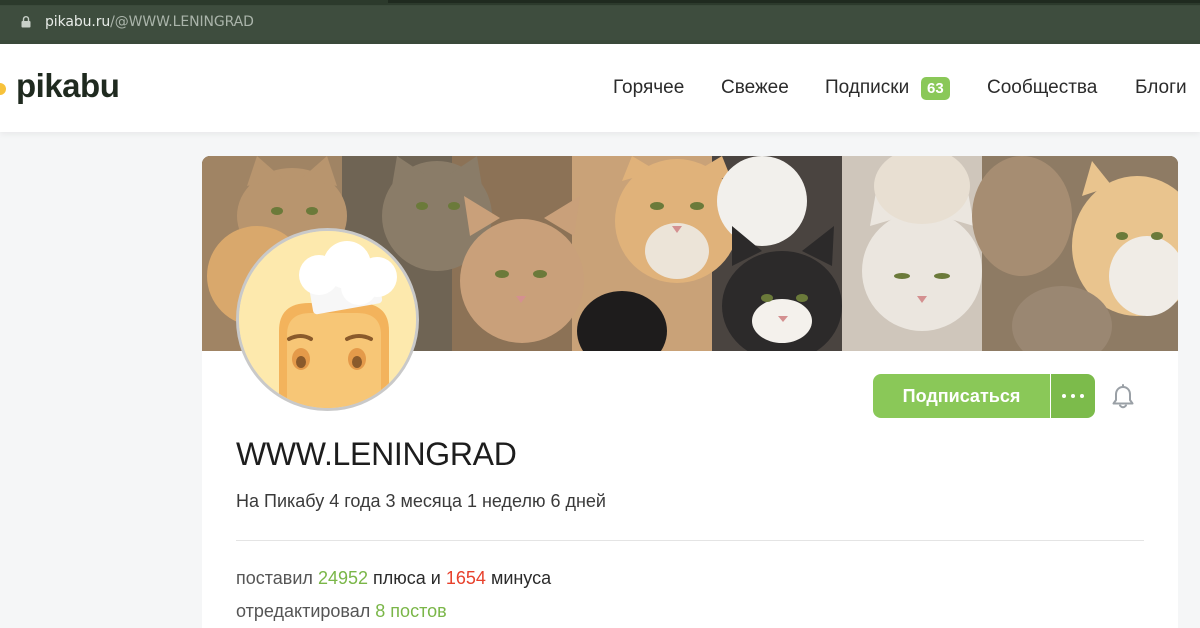  Describe the element at coordinates (648, 88) in the screenshot. I see `nav-hot: Горячее` at that location.